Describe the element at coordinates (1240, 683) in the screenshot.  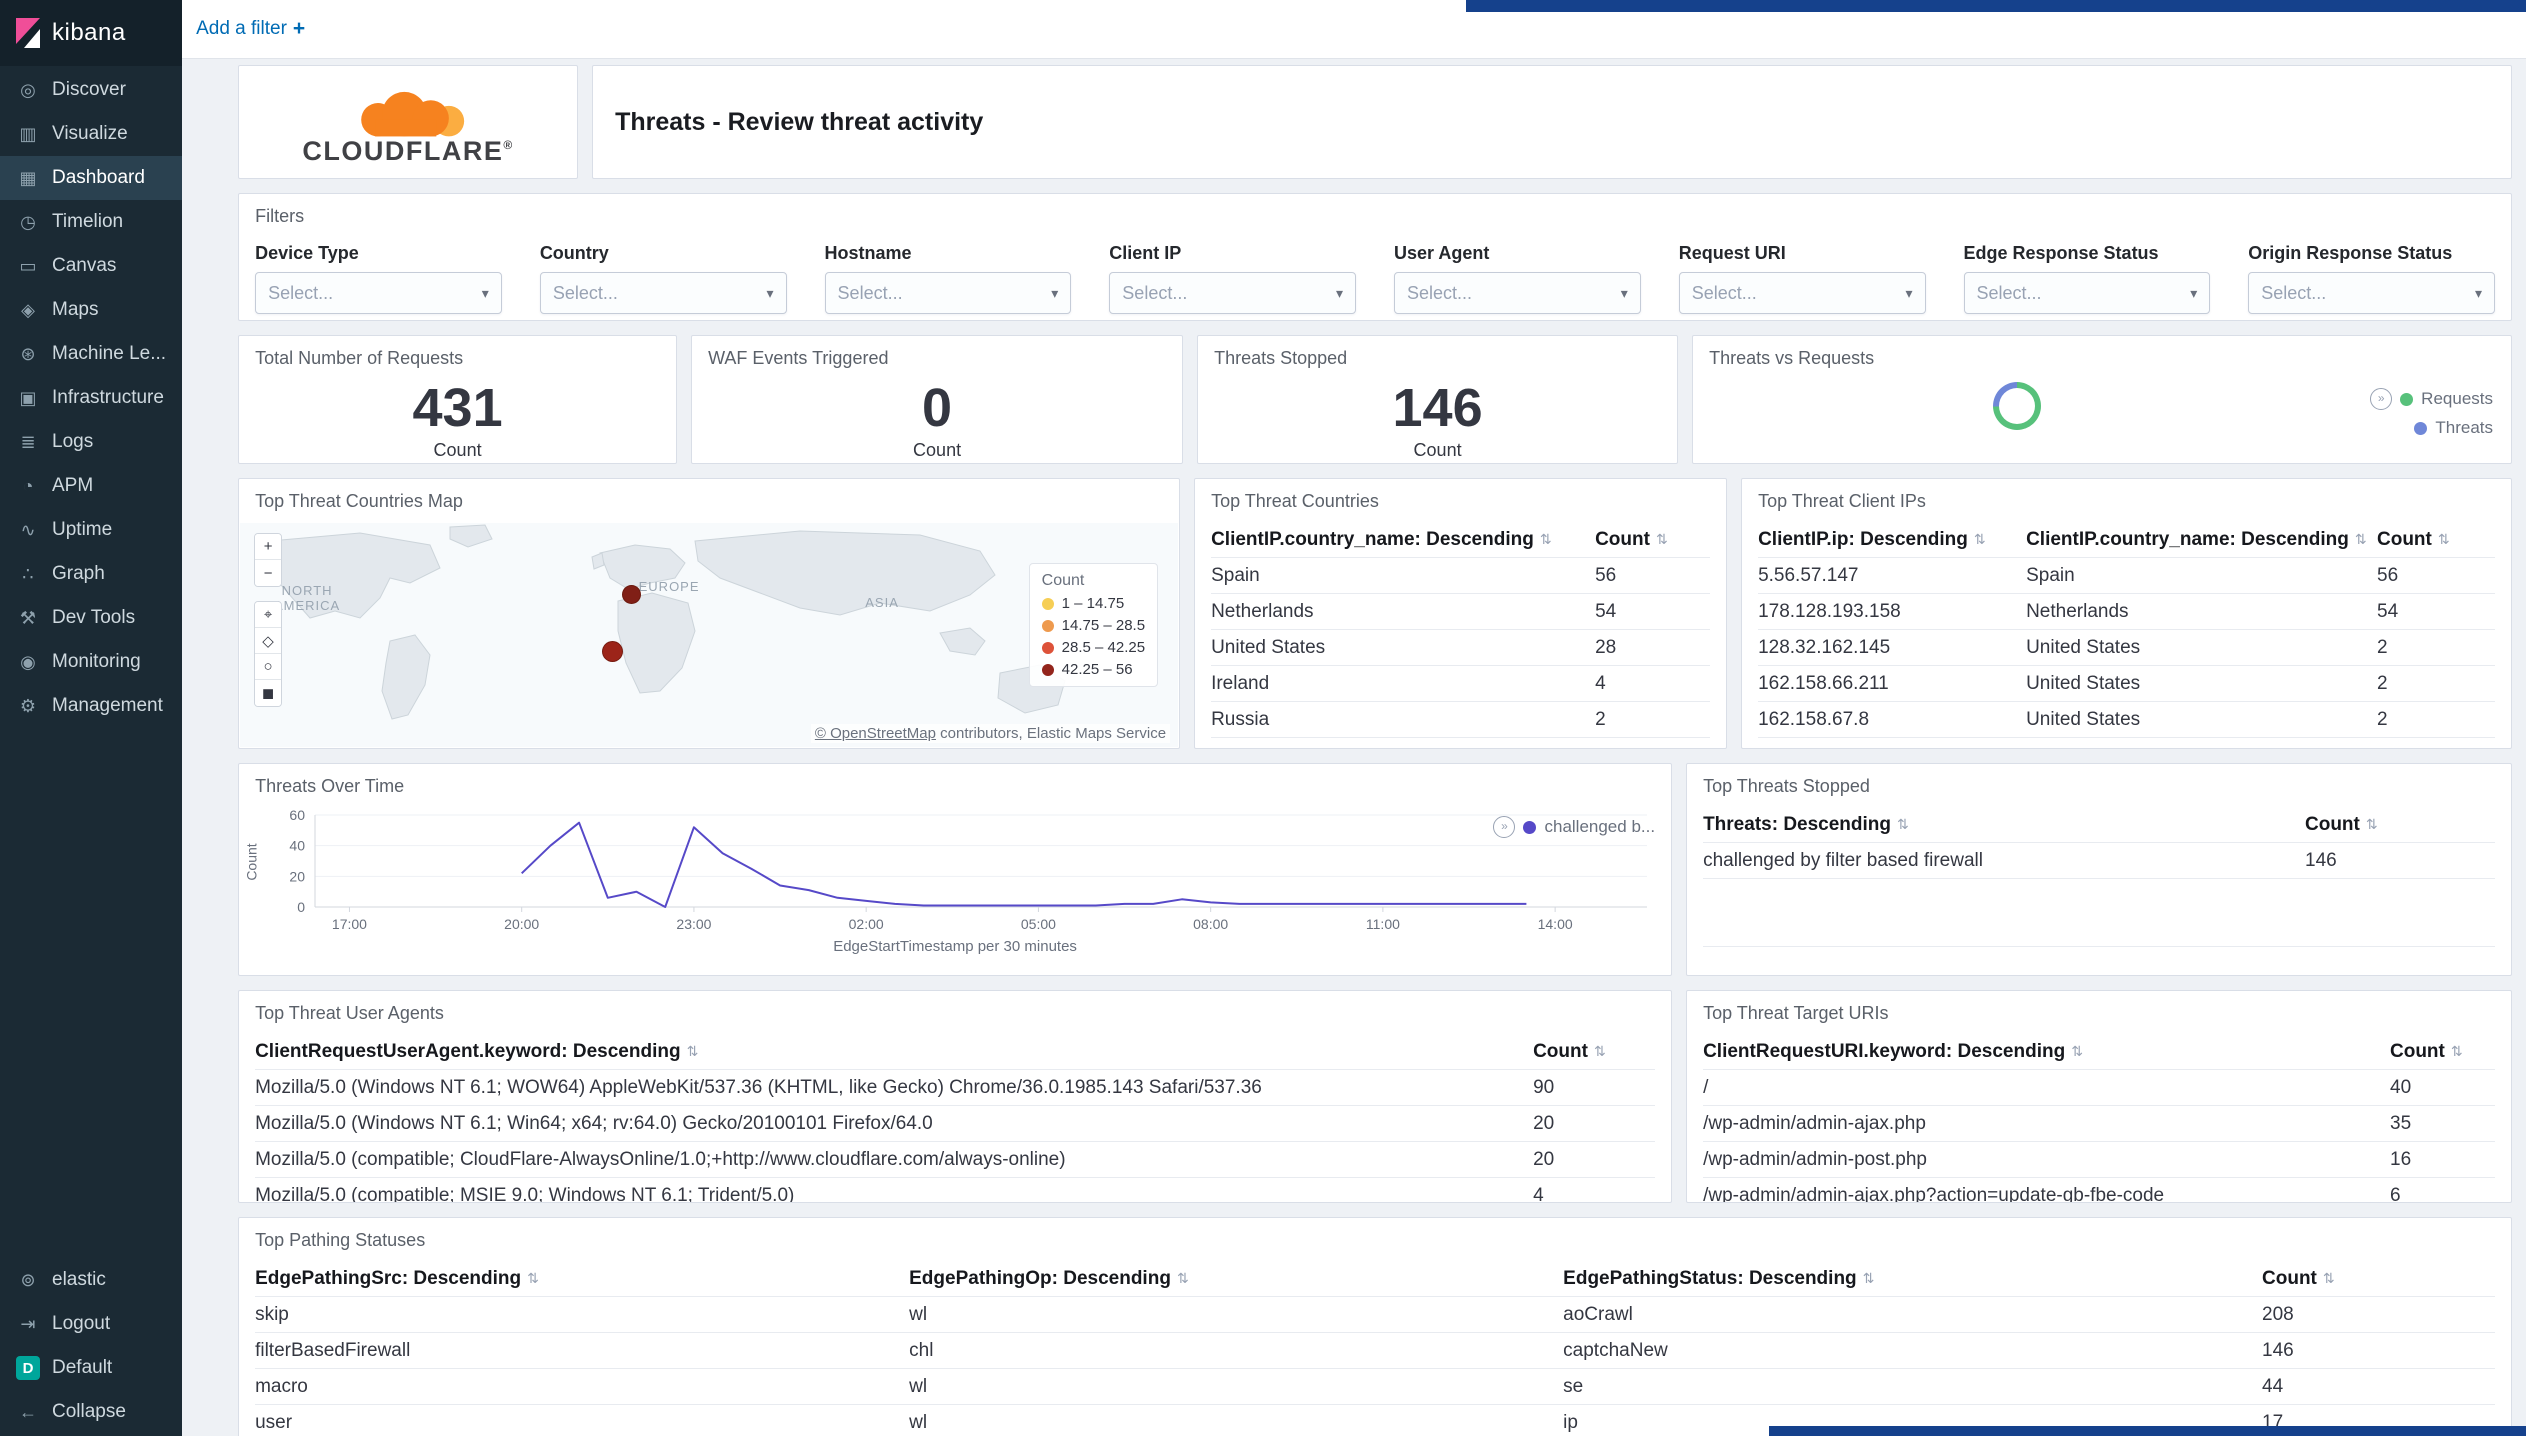
I see `table-cell: Ireland` at that location.